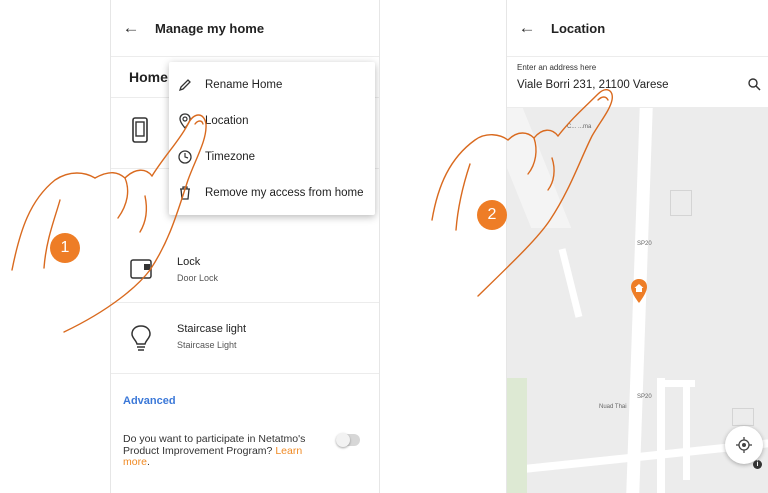 This screenshot has width=768, height=493. I want to click on step-badge: 2, so click(492, 215).